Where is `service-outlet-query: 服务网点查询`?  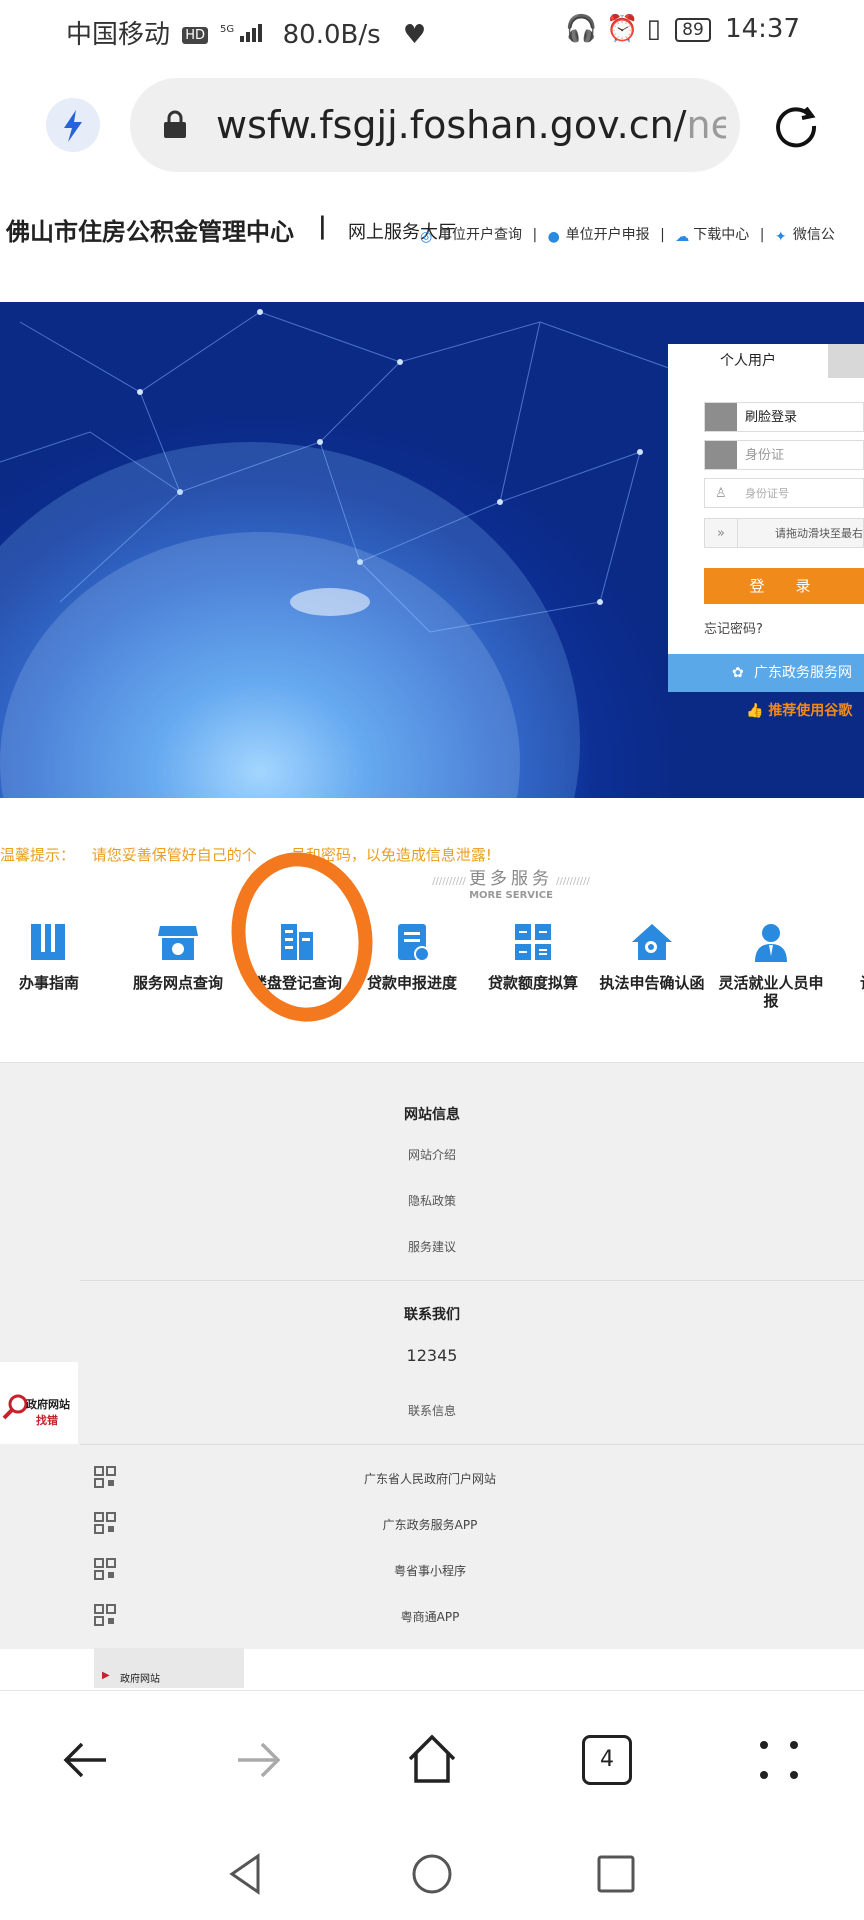
service-outlet-query: 服务网点查询 is located at coordinates (178, 956).